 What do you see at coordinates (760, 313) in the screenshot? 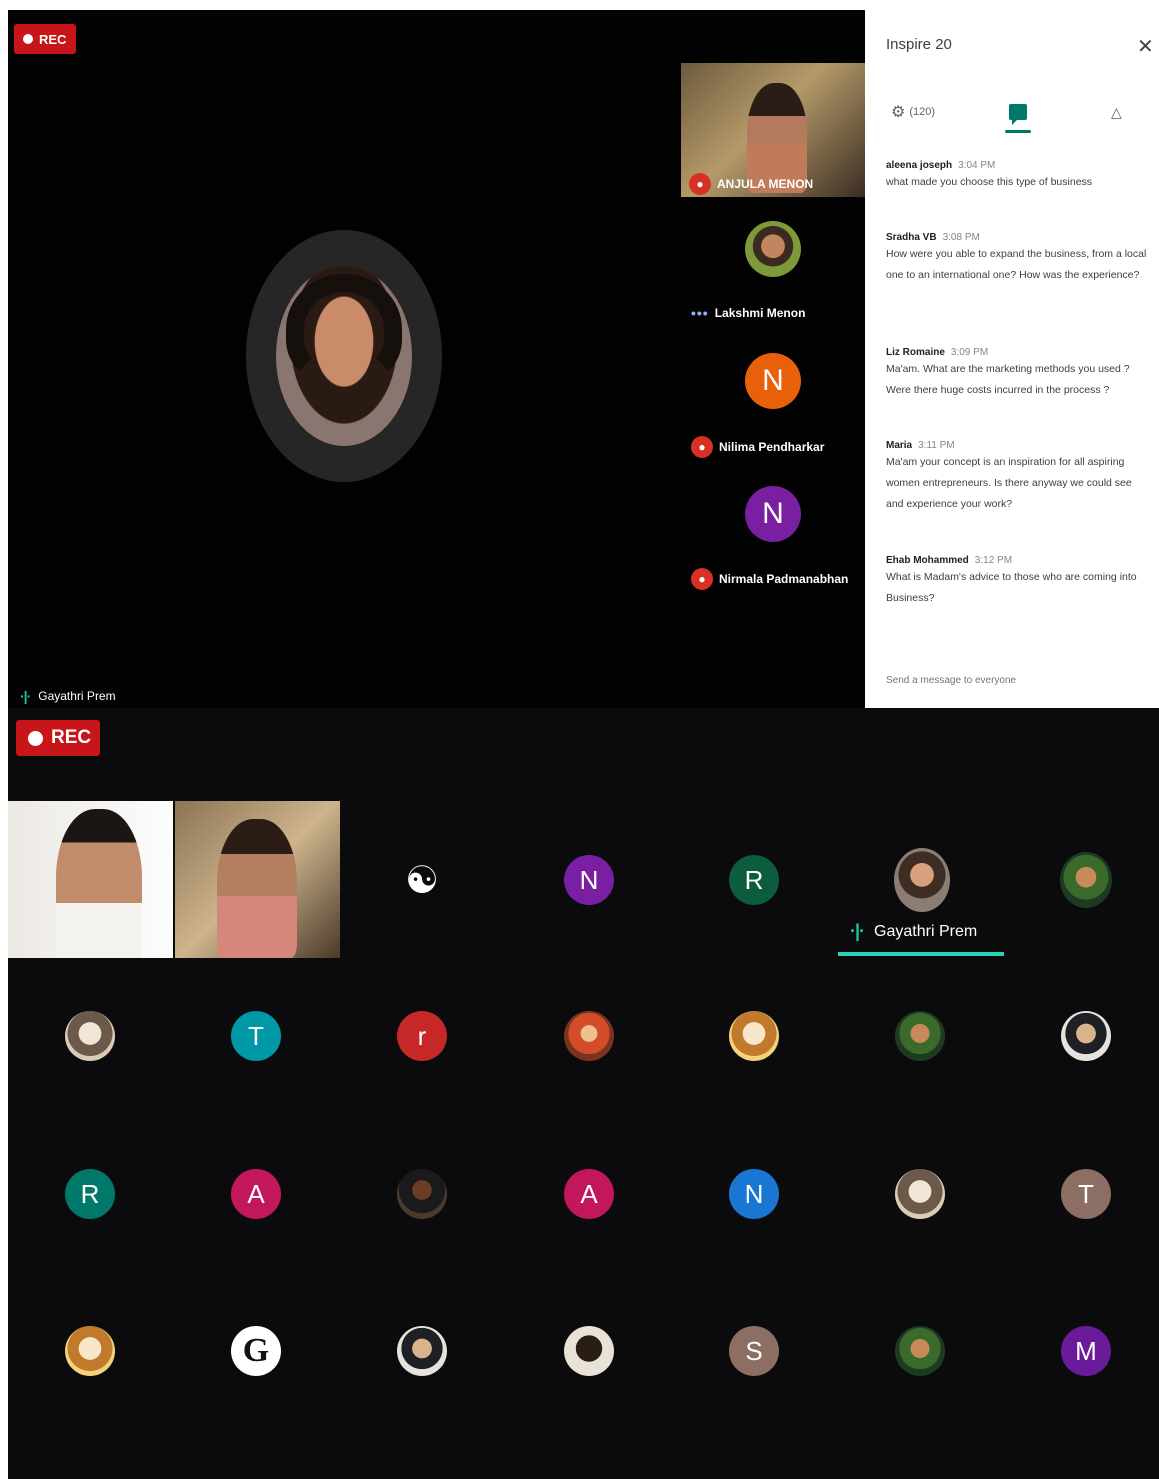
I see `participant-name: Lakshmi Menon` at bounding box center [760, 313].